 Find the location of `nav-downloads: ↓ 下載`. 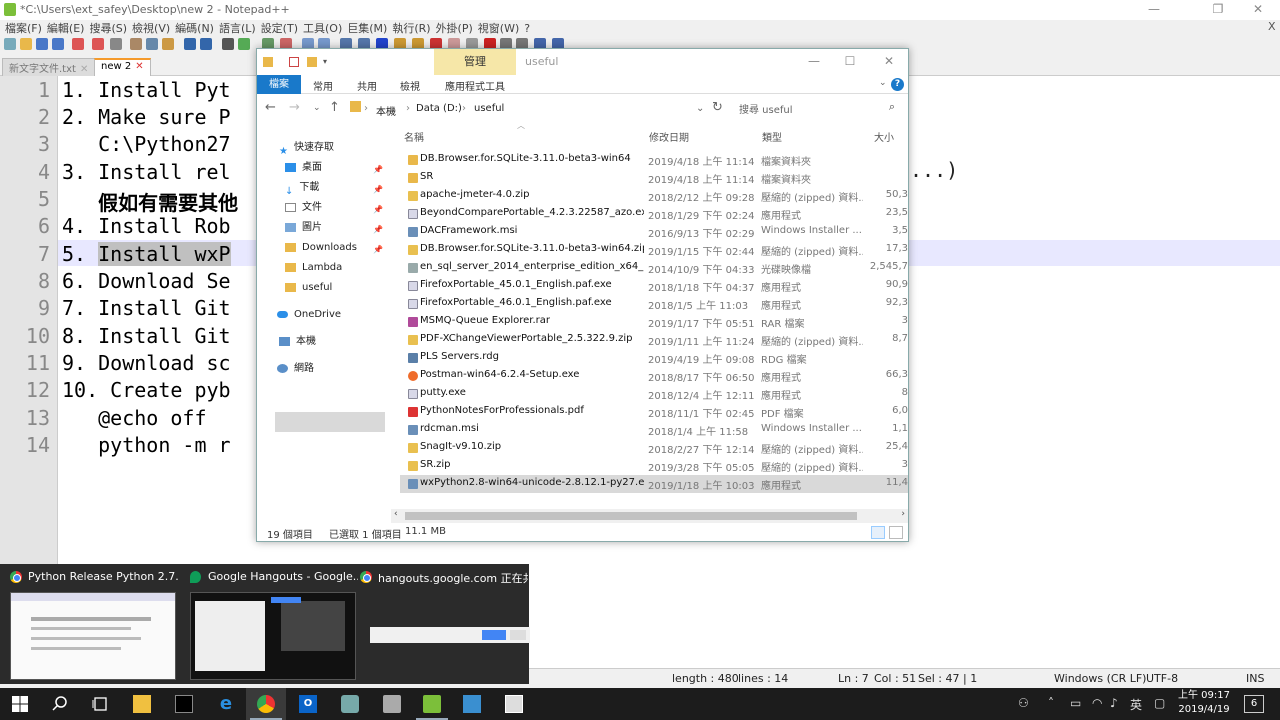

nav-downloads: ↓ 下載 is located at coordinates (302, 188).